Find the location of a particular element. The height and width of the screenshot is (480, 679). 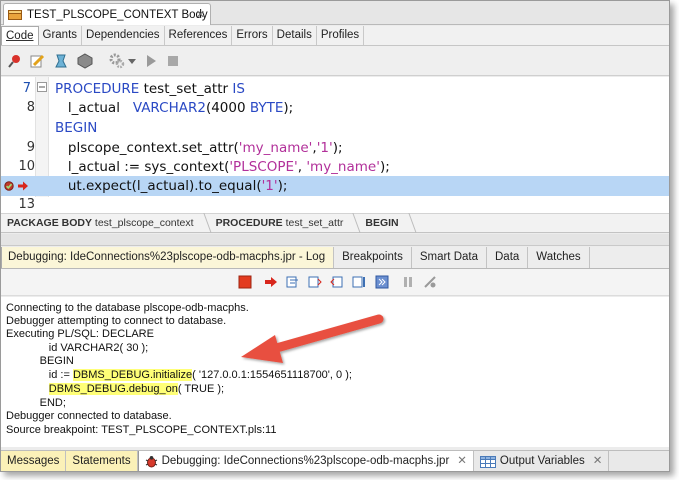

code-line: BEGIN is located at coordinates (335, 128).